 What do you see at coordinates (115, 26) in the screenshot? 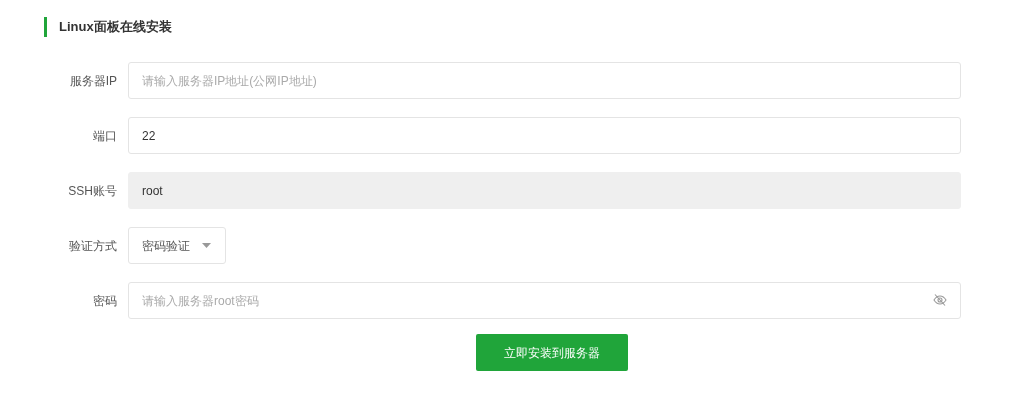
I see `section-title: Linux面板在线安装` at bounding box center [115, 26].